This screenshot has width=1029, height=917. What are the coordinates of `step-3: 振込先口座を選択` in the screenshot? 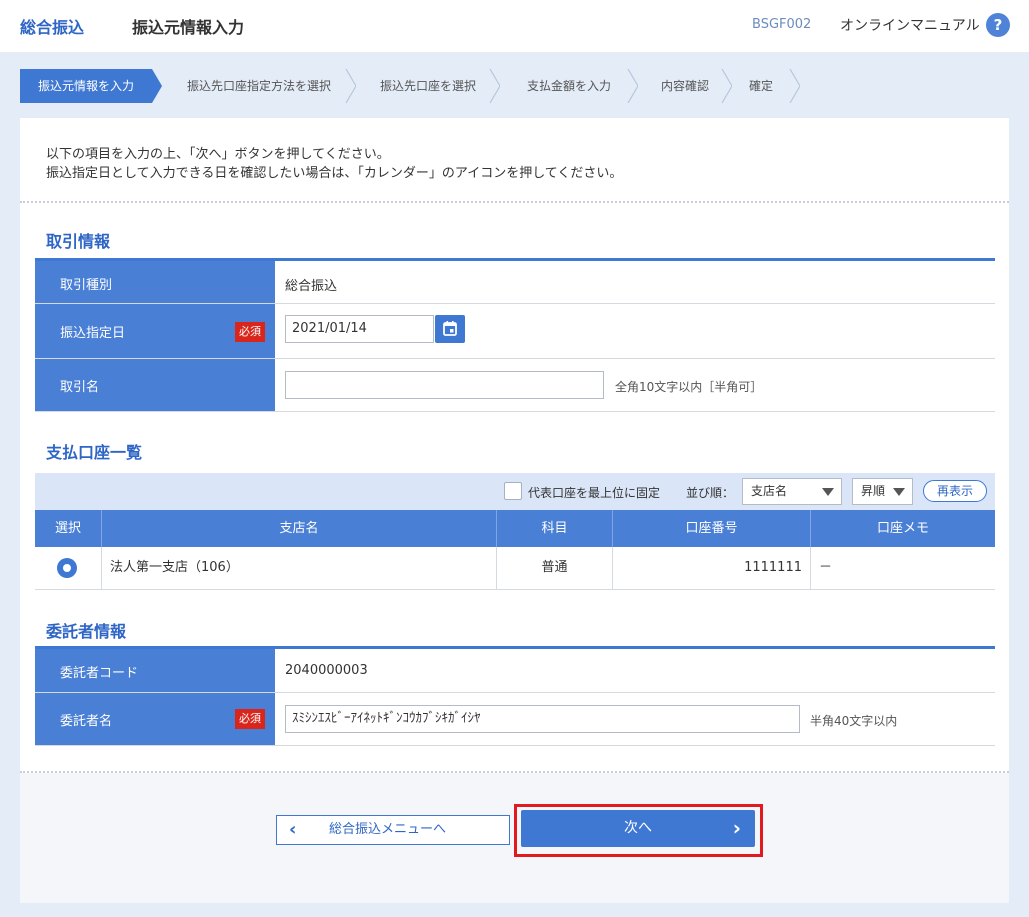 It's located at (428, 86).